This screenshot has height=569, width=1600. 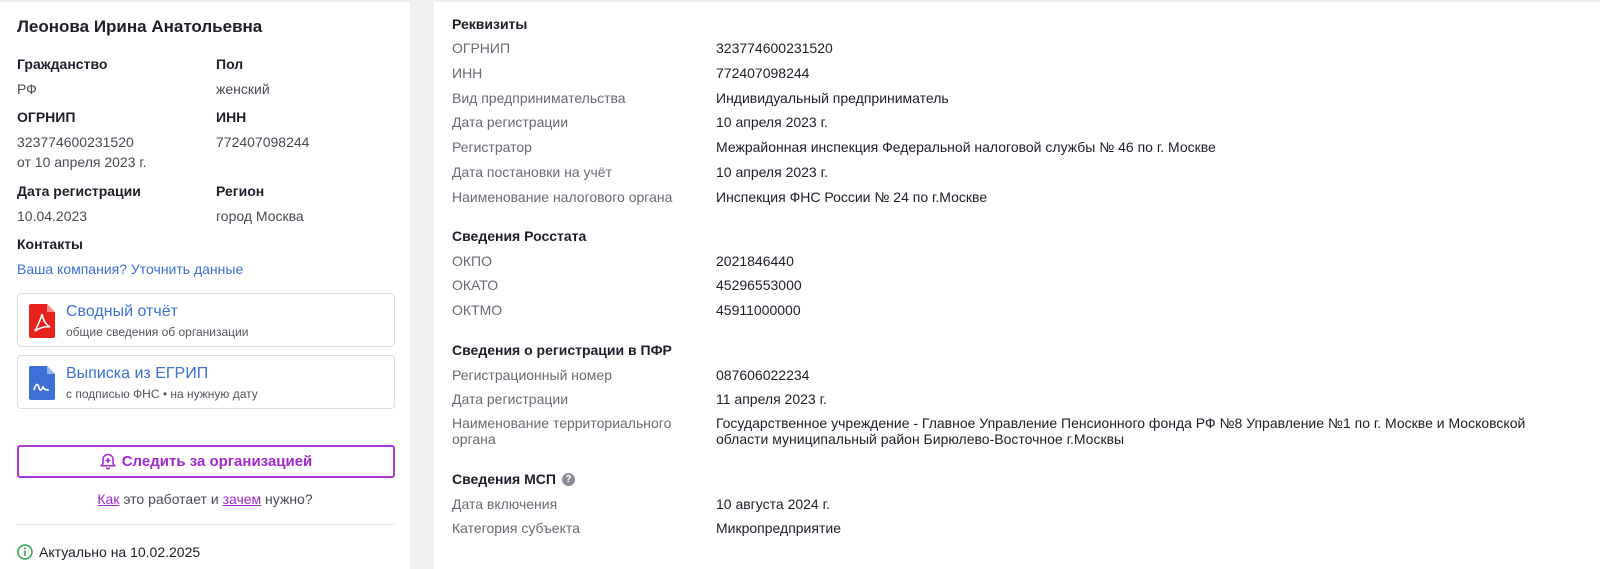 What do you see at coordinates (230, 64) in the screenshot?
I see `gender-label: Пол` at bounding box center [230, 64].